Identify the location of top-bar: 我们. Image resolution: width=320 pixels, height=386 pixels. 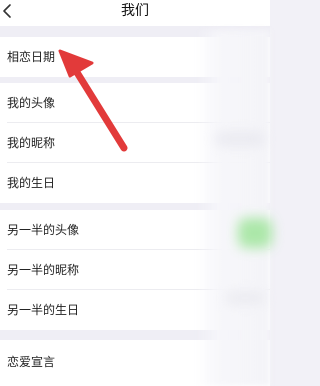
(135, 13).